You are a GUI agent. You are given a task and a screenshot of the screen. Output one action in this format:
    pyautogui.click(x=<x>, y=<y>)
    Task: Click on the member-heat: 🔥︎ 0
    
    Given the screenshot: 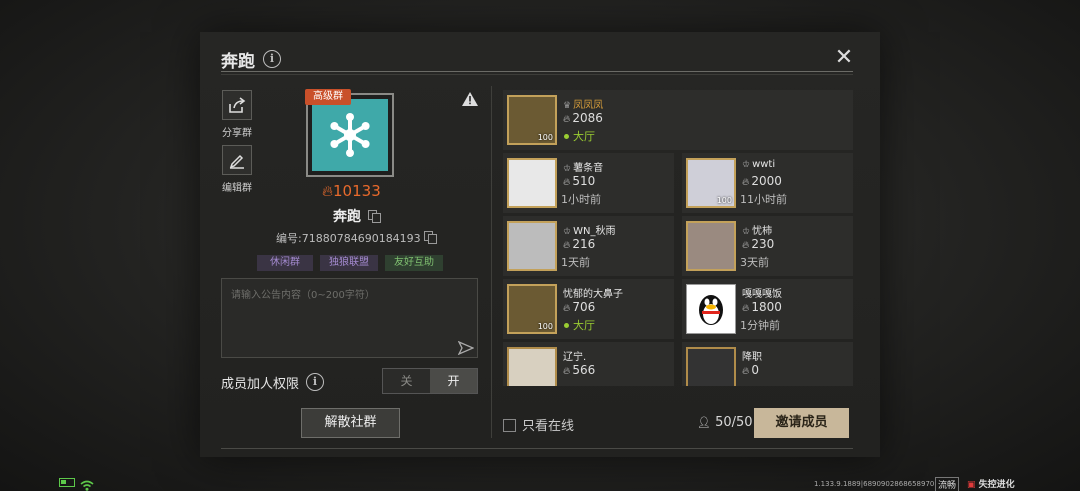 What is the action you would take?
    pyautogui.click(x=750, y=370)
    